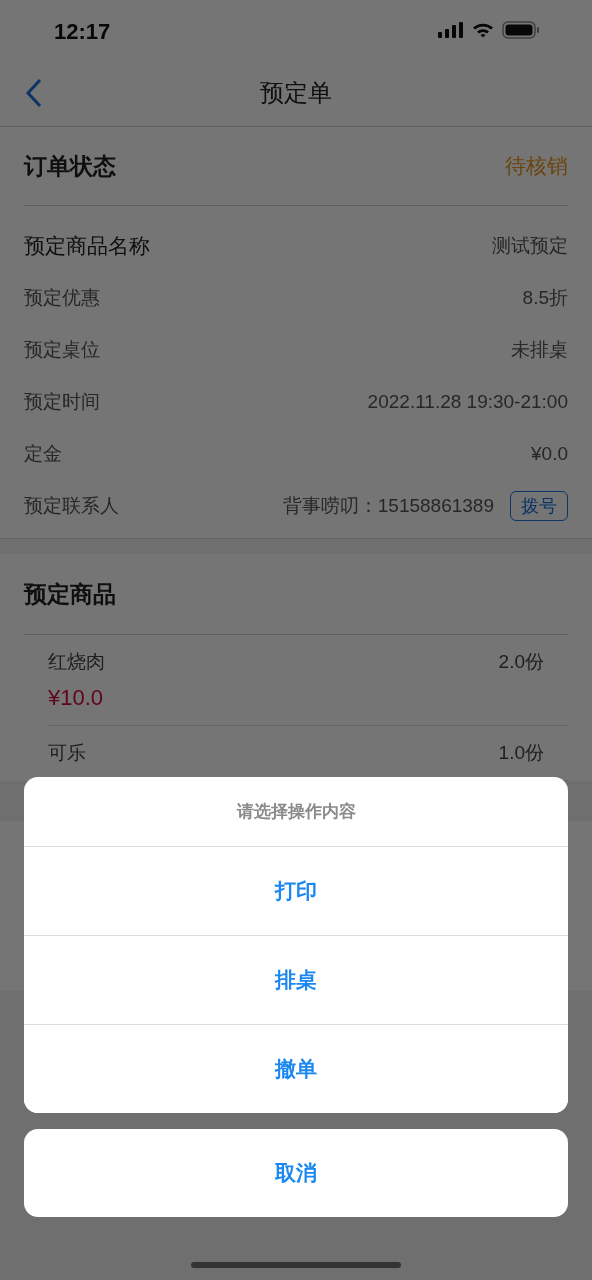  What do you see at coordinates (71, 506) in the screenshot?
I see `field-label: 预定联系人` at bounding box center [71, 506].